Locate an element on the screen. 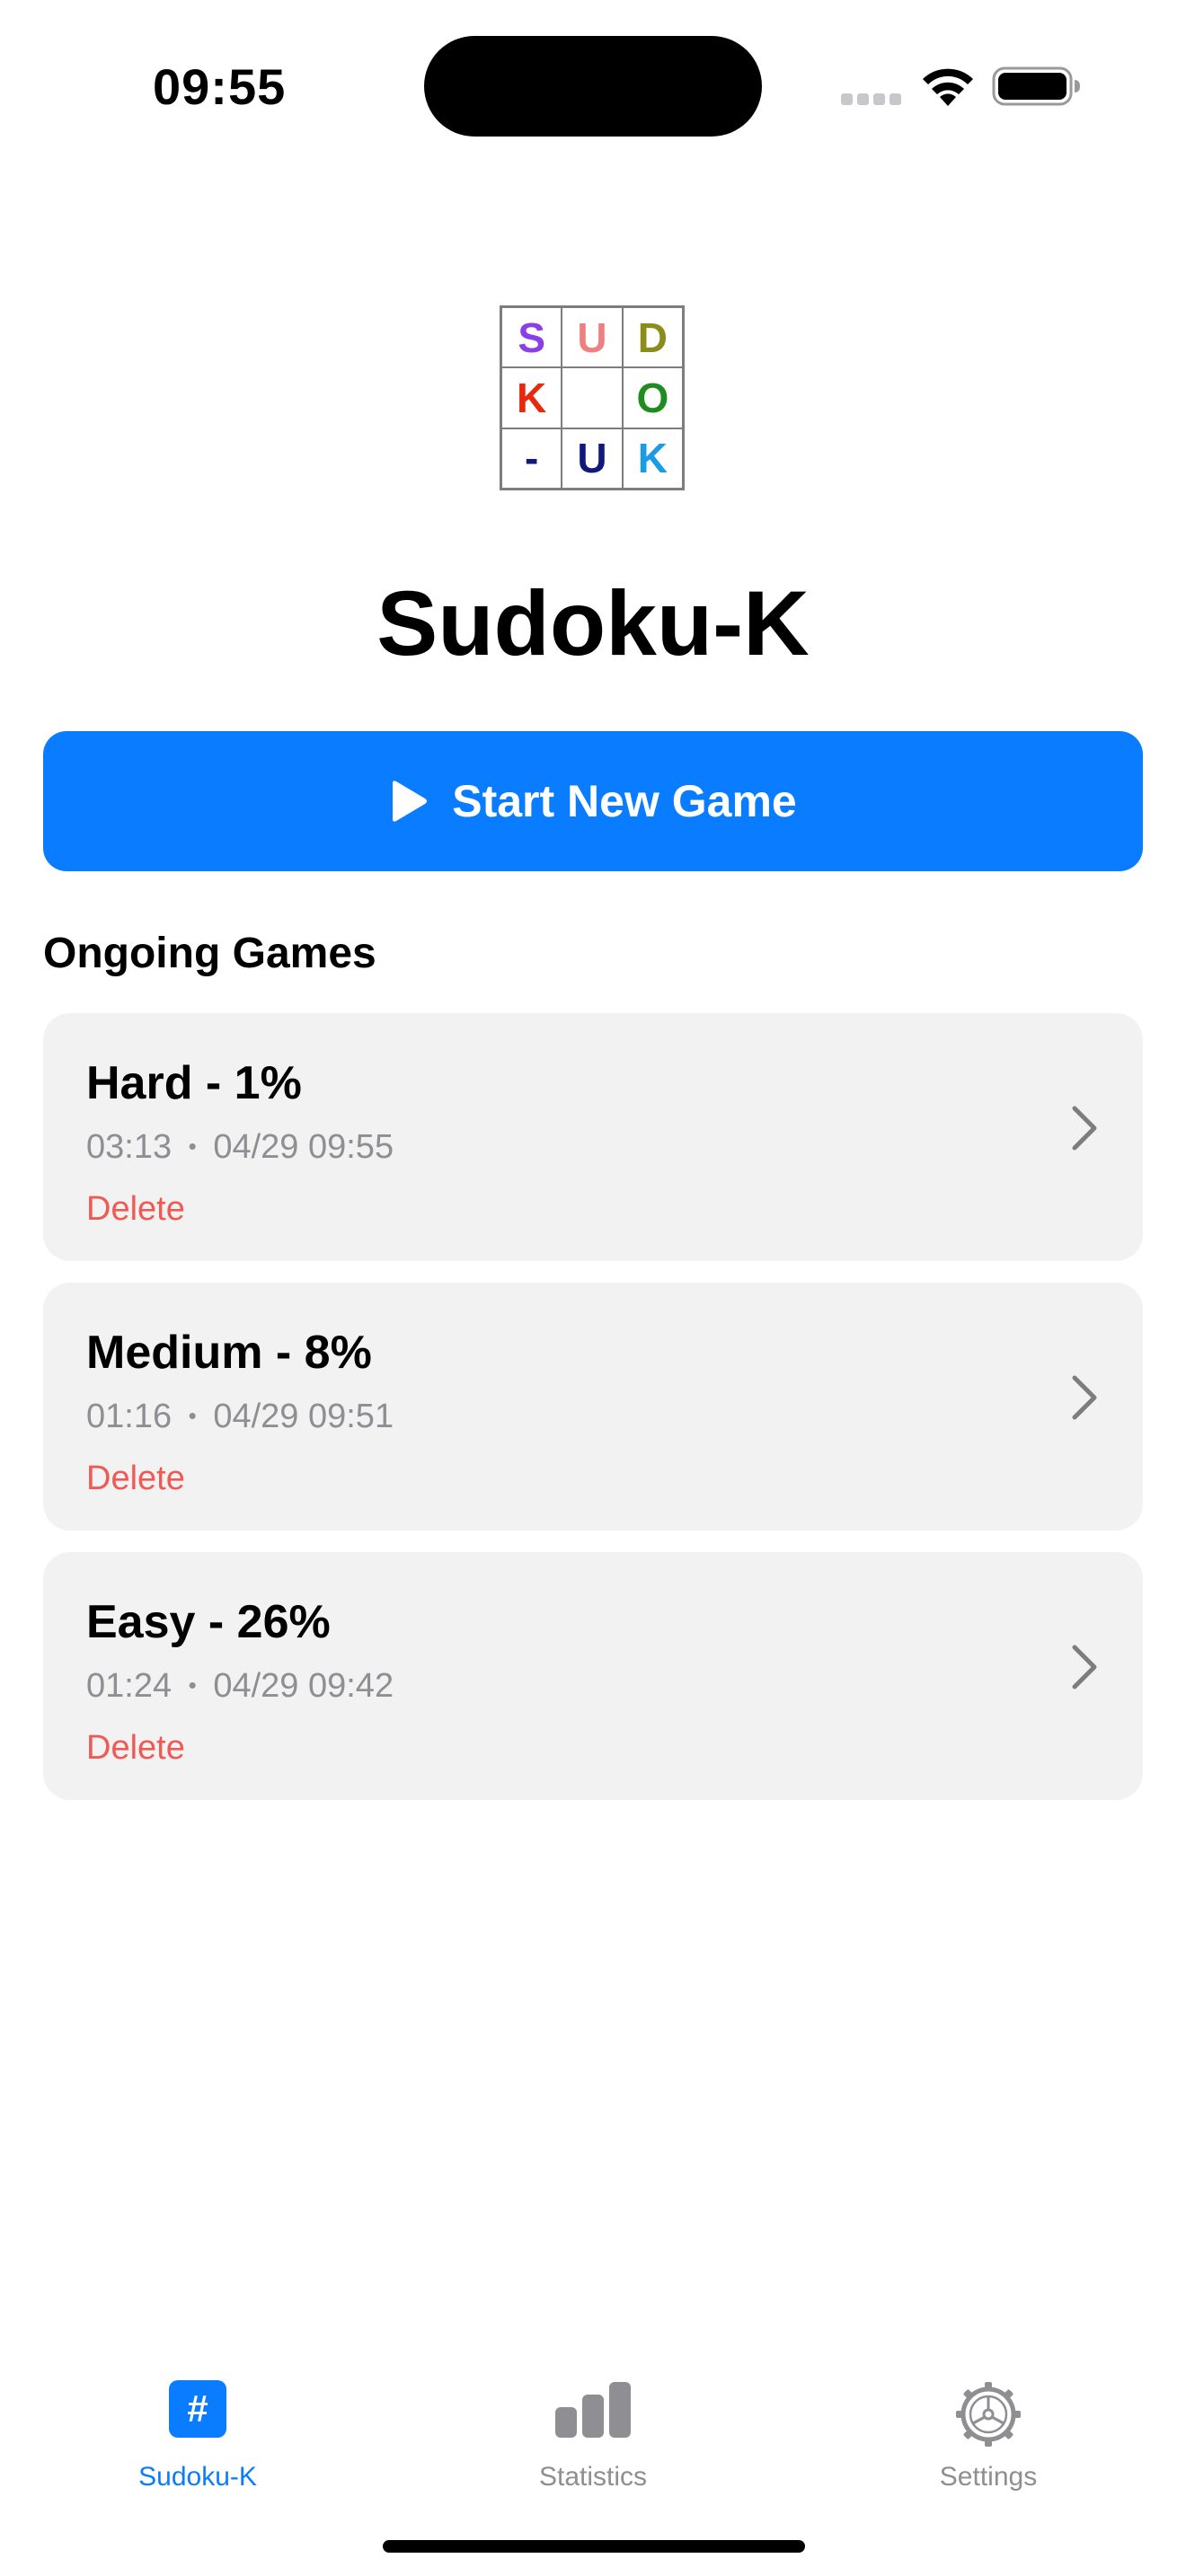 The width and height of the screenshot is (1186, 2576). tab-bar: # Sudoku-K Statistics Settings is located at coordinates (593, 2434).